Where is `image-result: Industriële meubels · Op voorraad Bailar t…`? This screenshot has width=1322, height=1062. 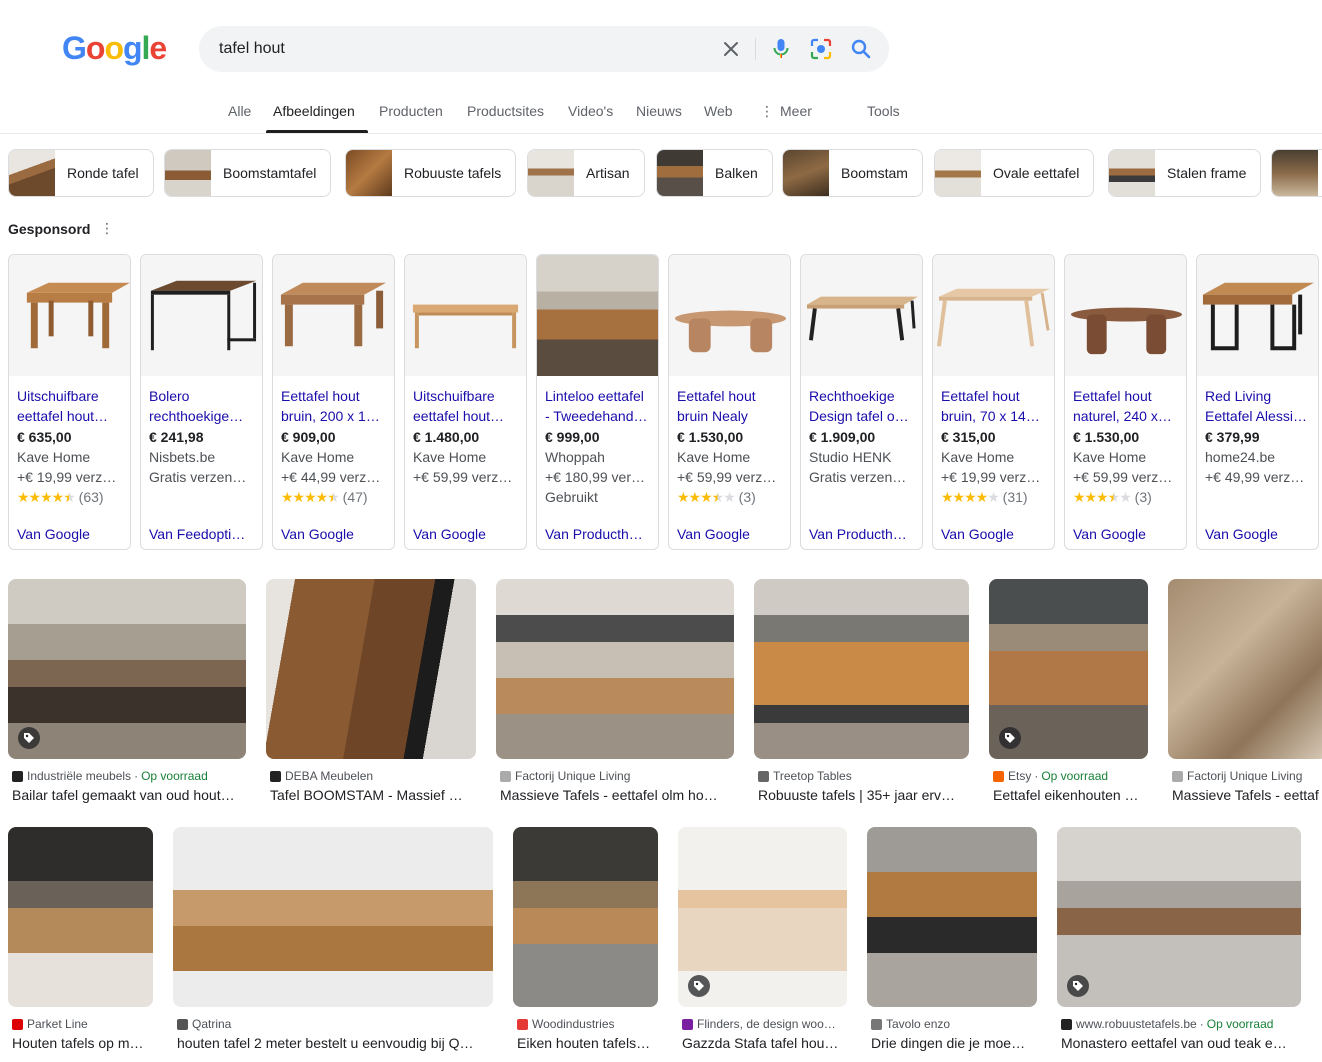 image-result: Industriële meubels · Op voorraad Bailar t… is located at coordinates (127, 692).